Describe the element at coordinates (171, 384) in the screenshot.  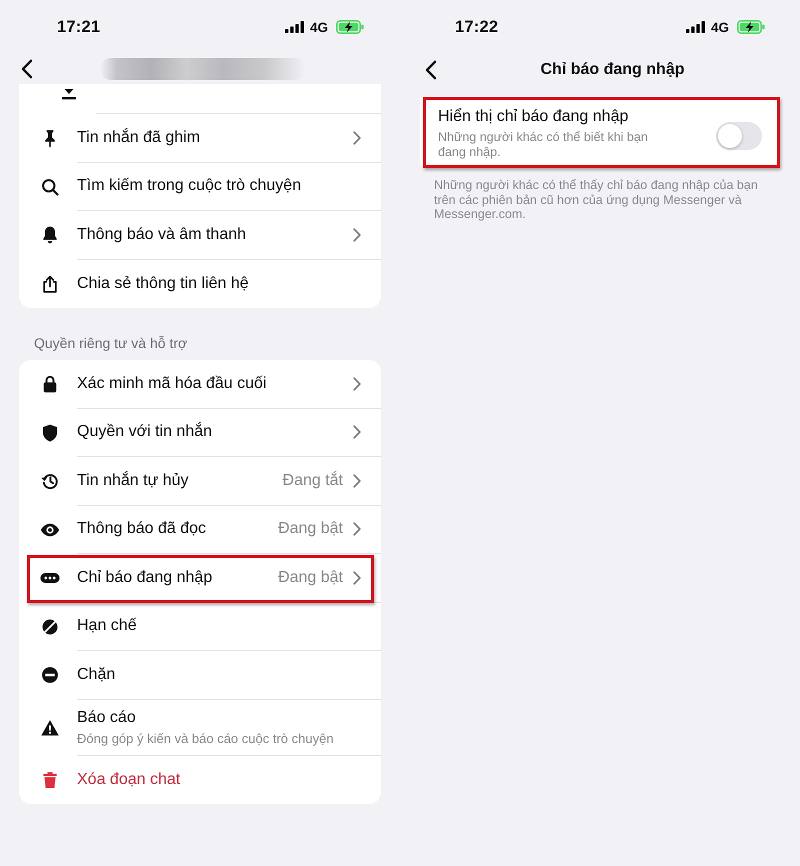
I see `menu-item: Xác minh mã hóa đầu cuối` at that location.